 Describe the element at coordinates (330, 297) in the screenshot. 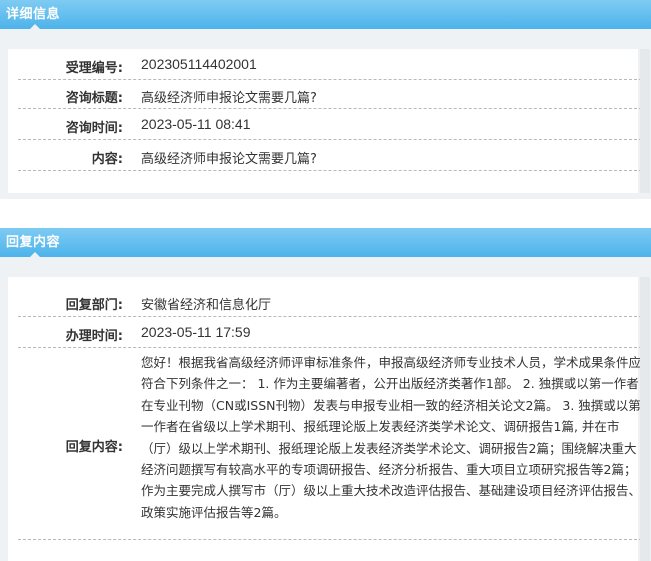

I see `reply-row-department: 回复部门: 安徽省经济和信息化厅` at that location.